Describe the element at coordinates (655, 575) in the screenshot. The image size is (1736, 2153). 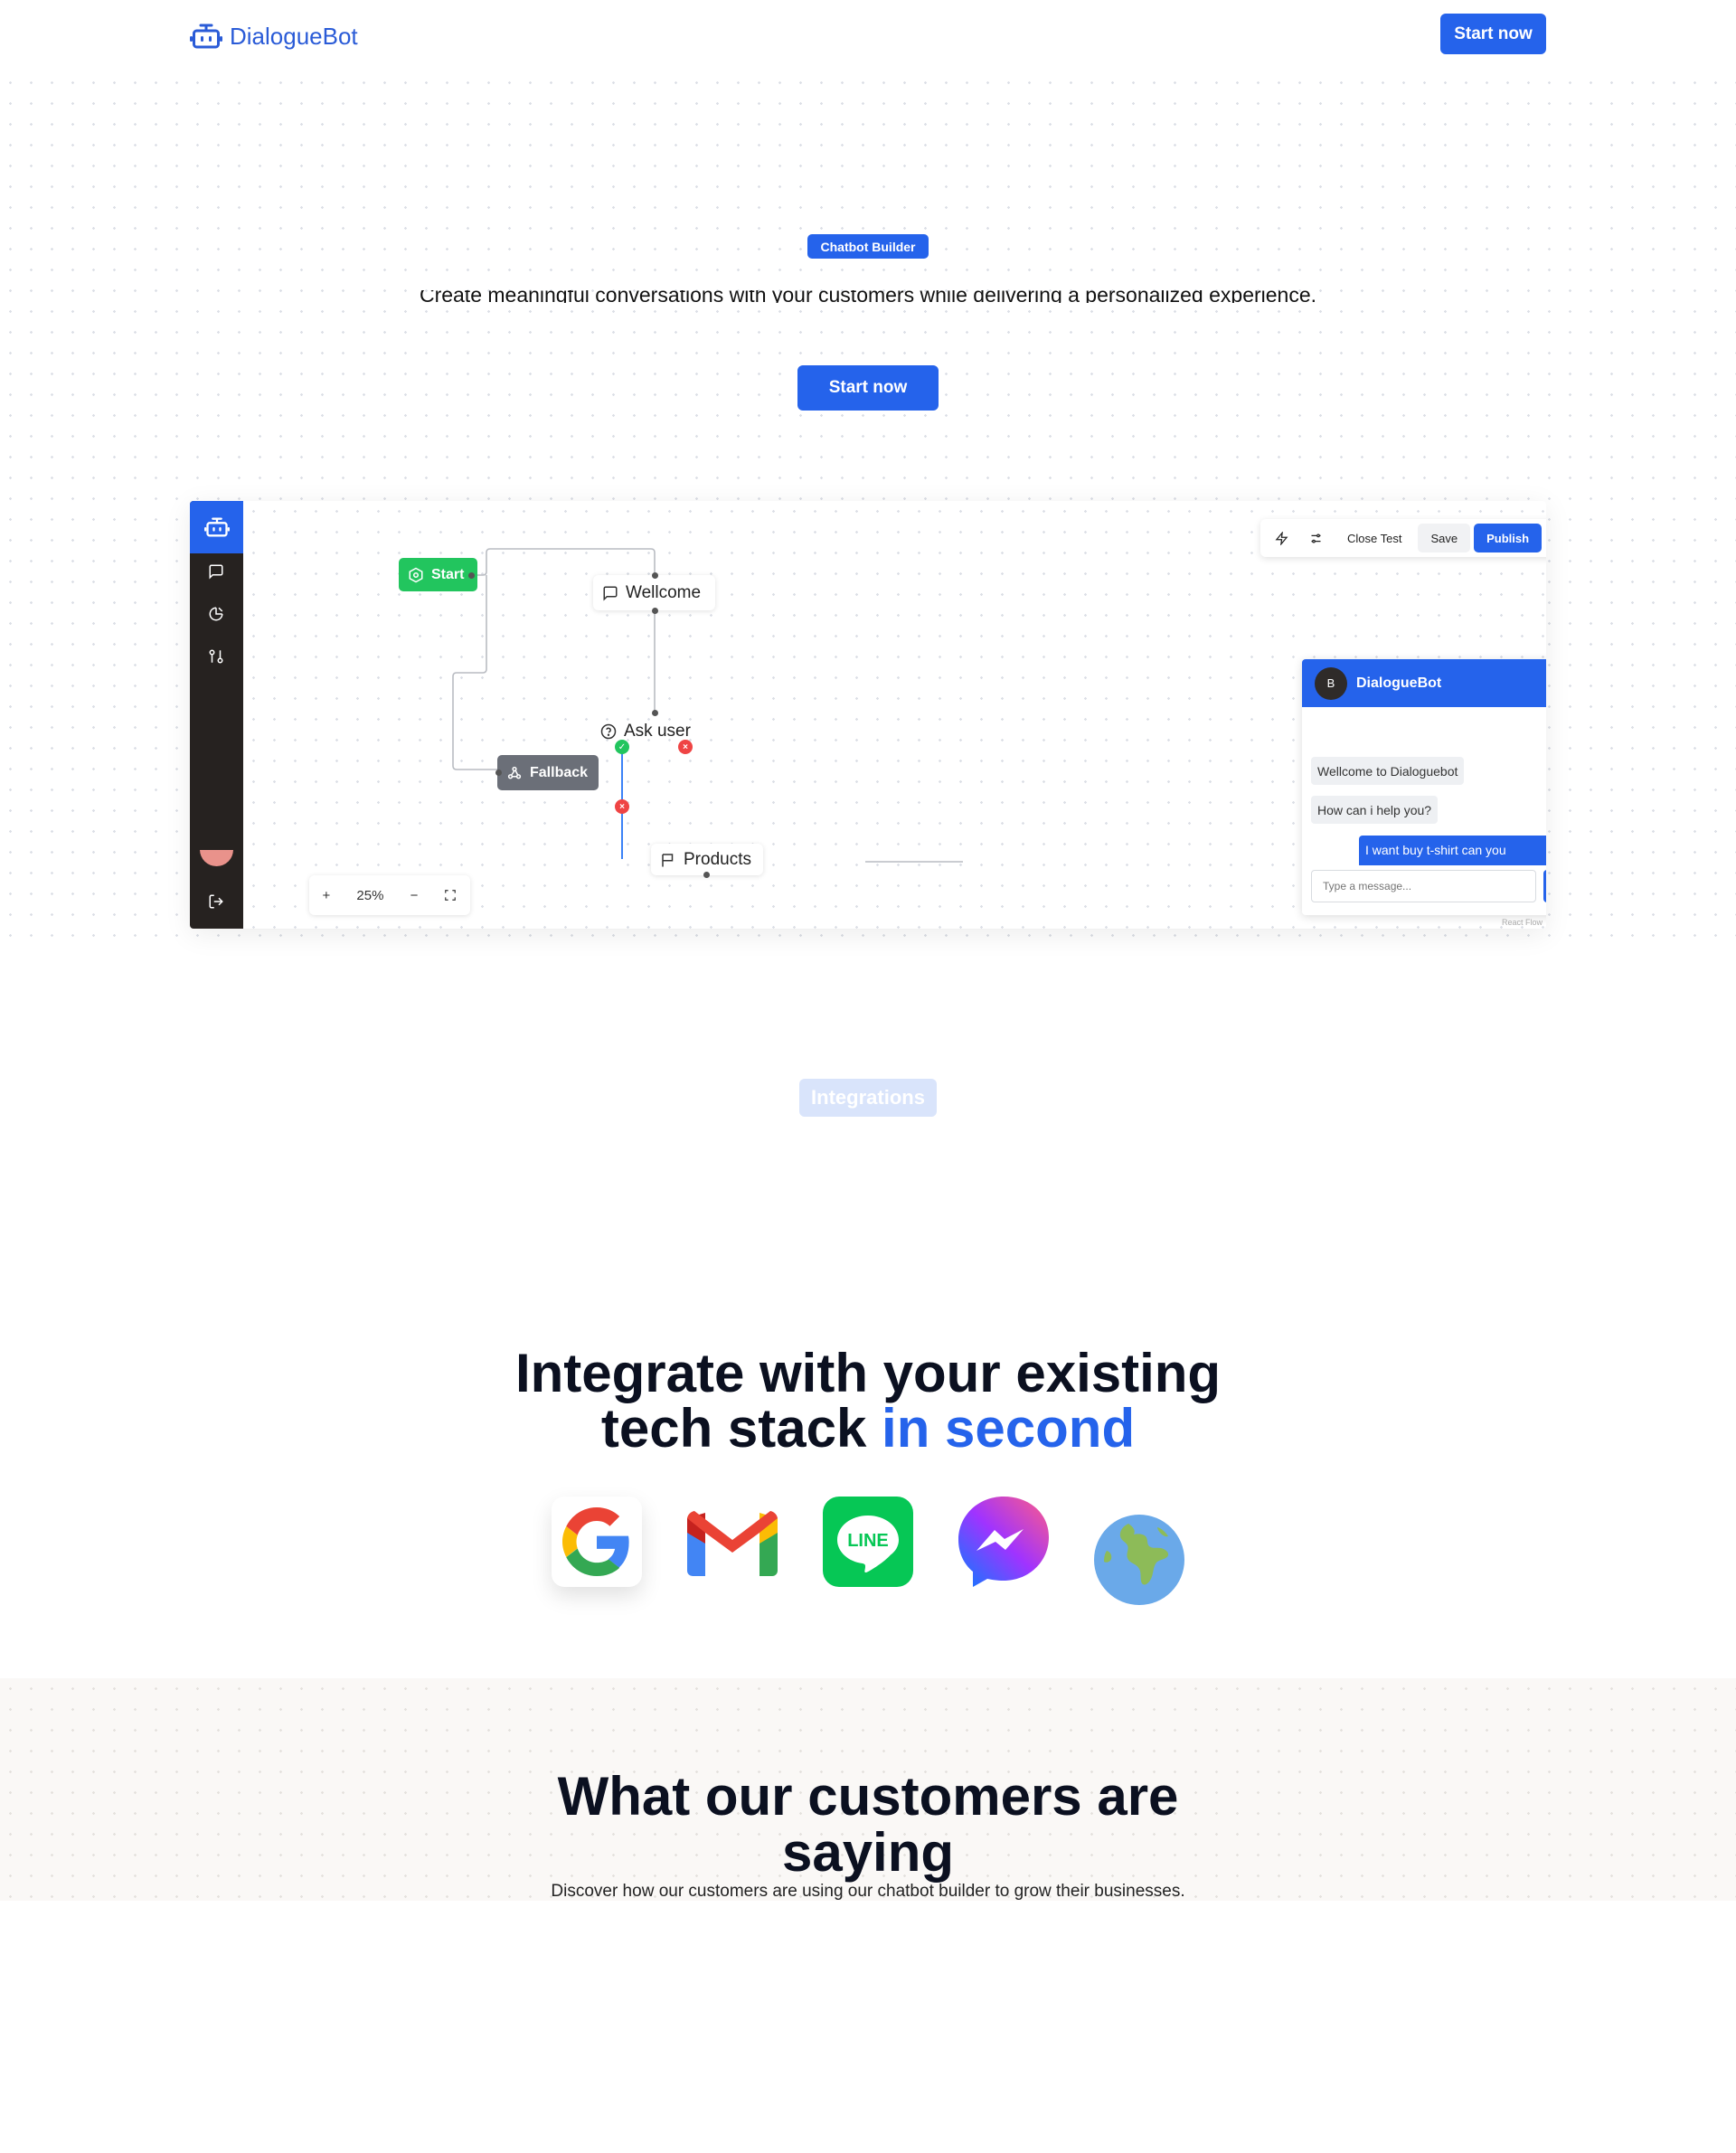
I see `welcome-node-top-handle` at that location.